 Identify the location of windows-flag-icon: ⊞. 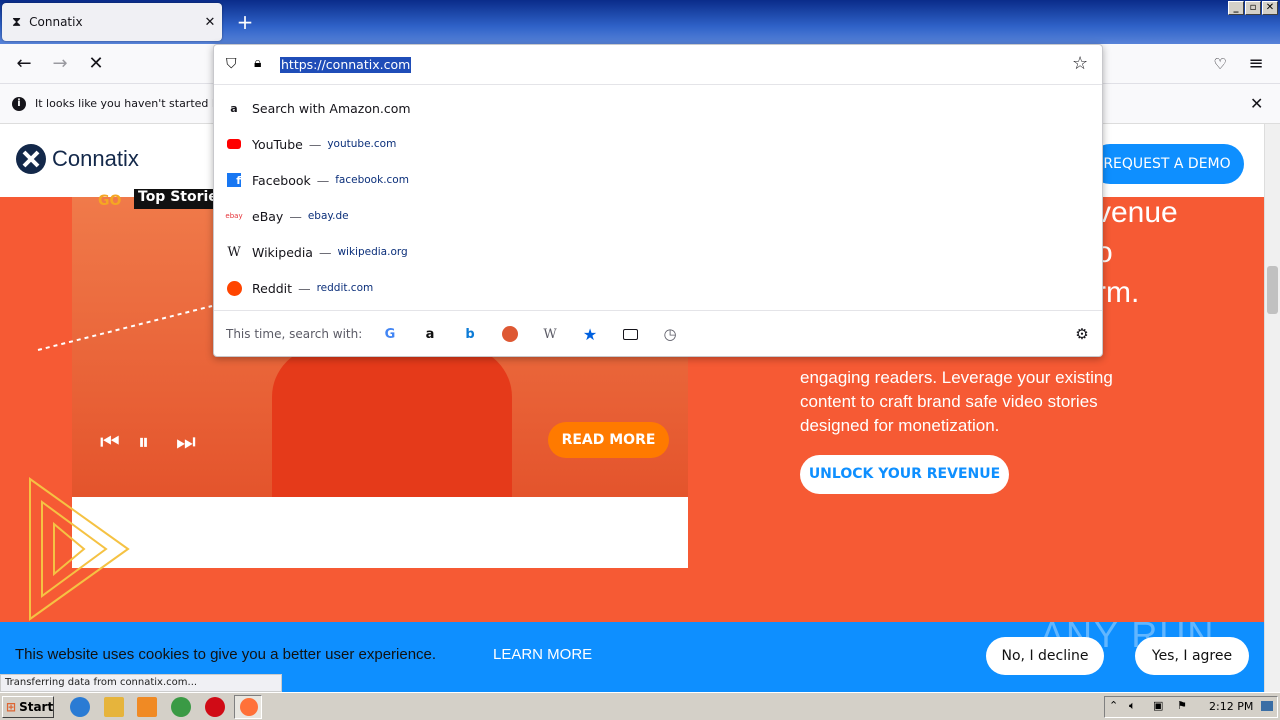
(11, 707).